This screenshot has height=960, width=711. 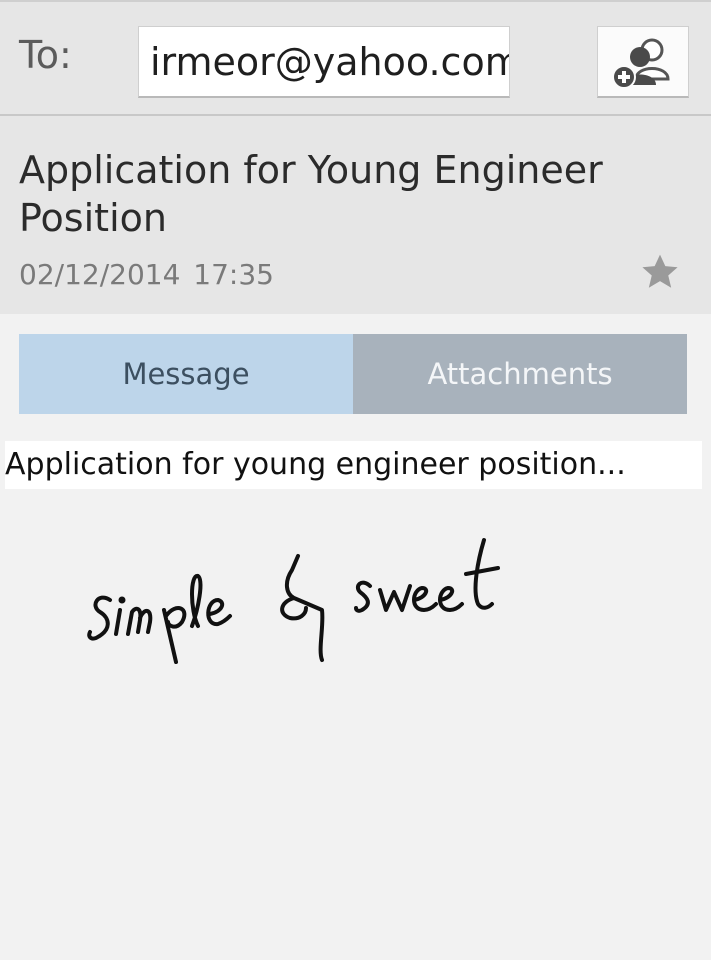 I want to click on email-datetime: 02/12/2014 17:35, so click(x=146, y=274).